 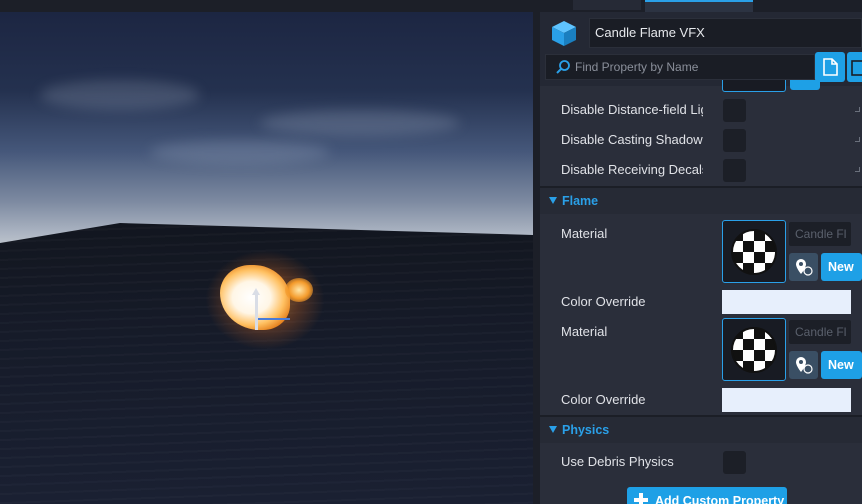 What do you see at coordinates (563, 67) in the screenshot?
I see `search-icon` at bounding box center [563, 67].